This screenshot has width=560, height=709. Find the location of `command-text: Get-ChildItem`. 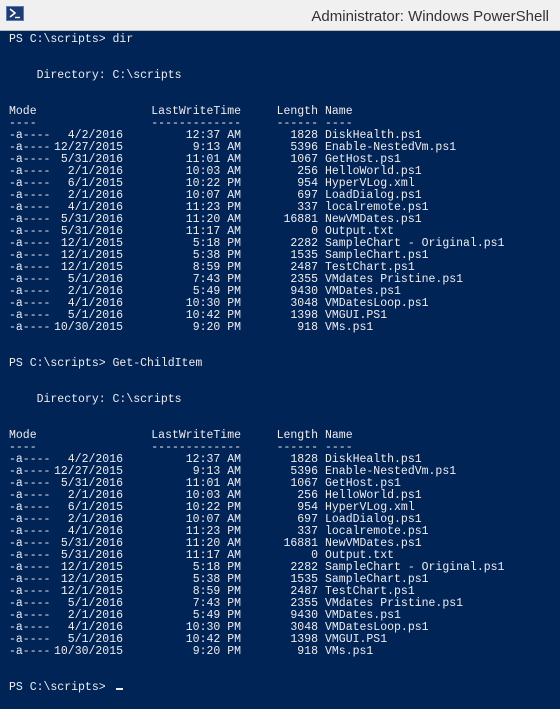

command-text: Get-ChildItem is located at coordinates (157, 363).